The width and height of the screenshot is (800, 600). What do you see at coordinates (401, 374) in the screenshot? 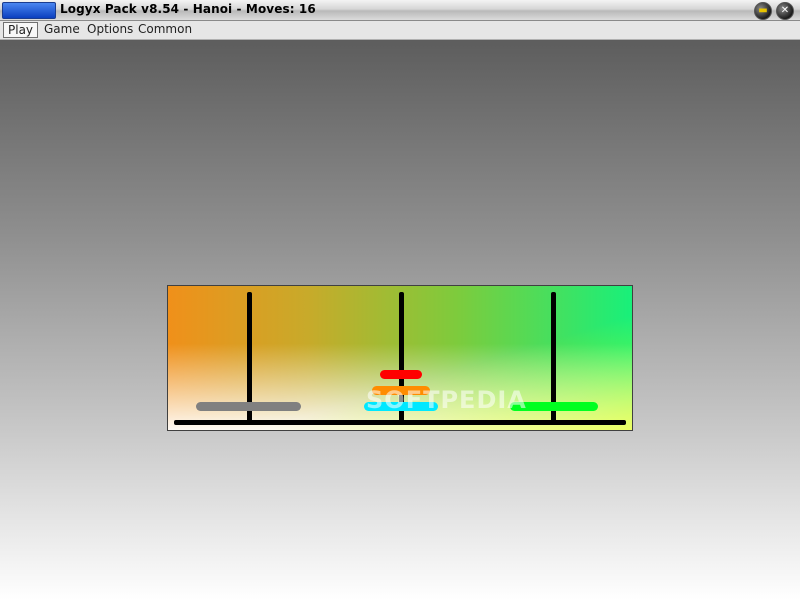
I see `disk-red` at bounding box center [401, 374].